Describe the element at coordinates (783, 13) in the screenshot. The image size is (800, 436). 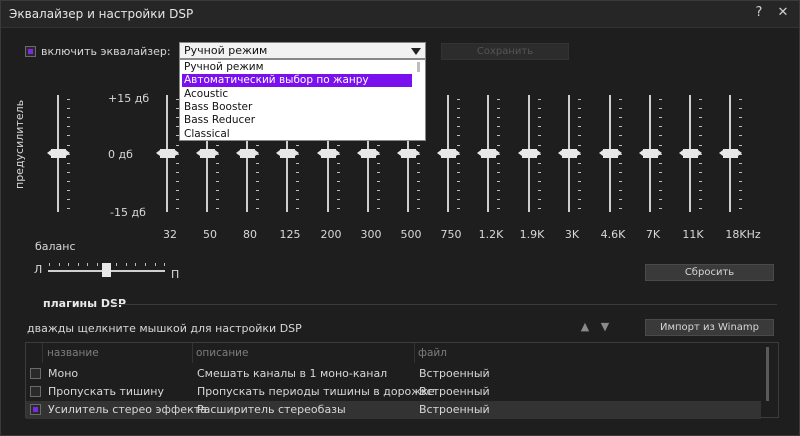
I see `close-icon: ✕` at that location.